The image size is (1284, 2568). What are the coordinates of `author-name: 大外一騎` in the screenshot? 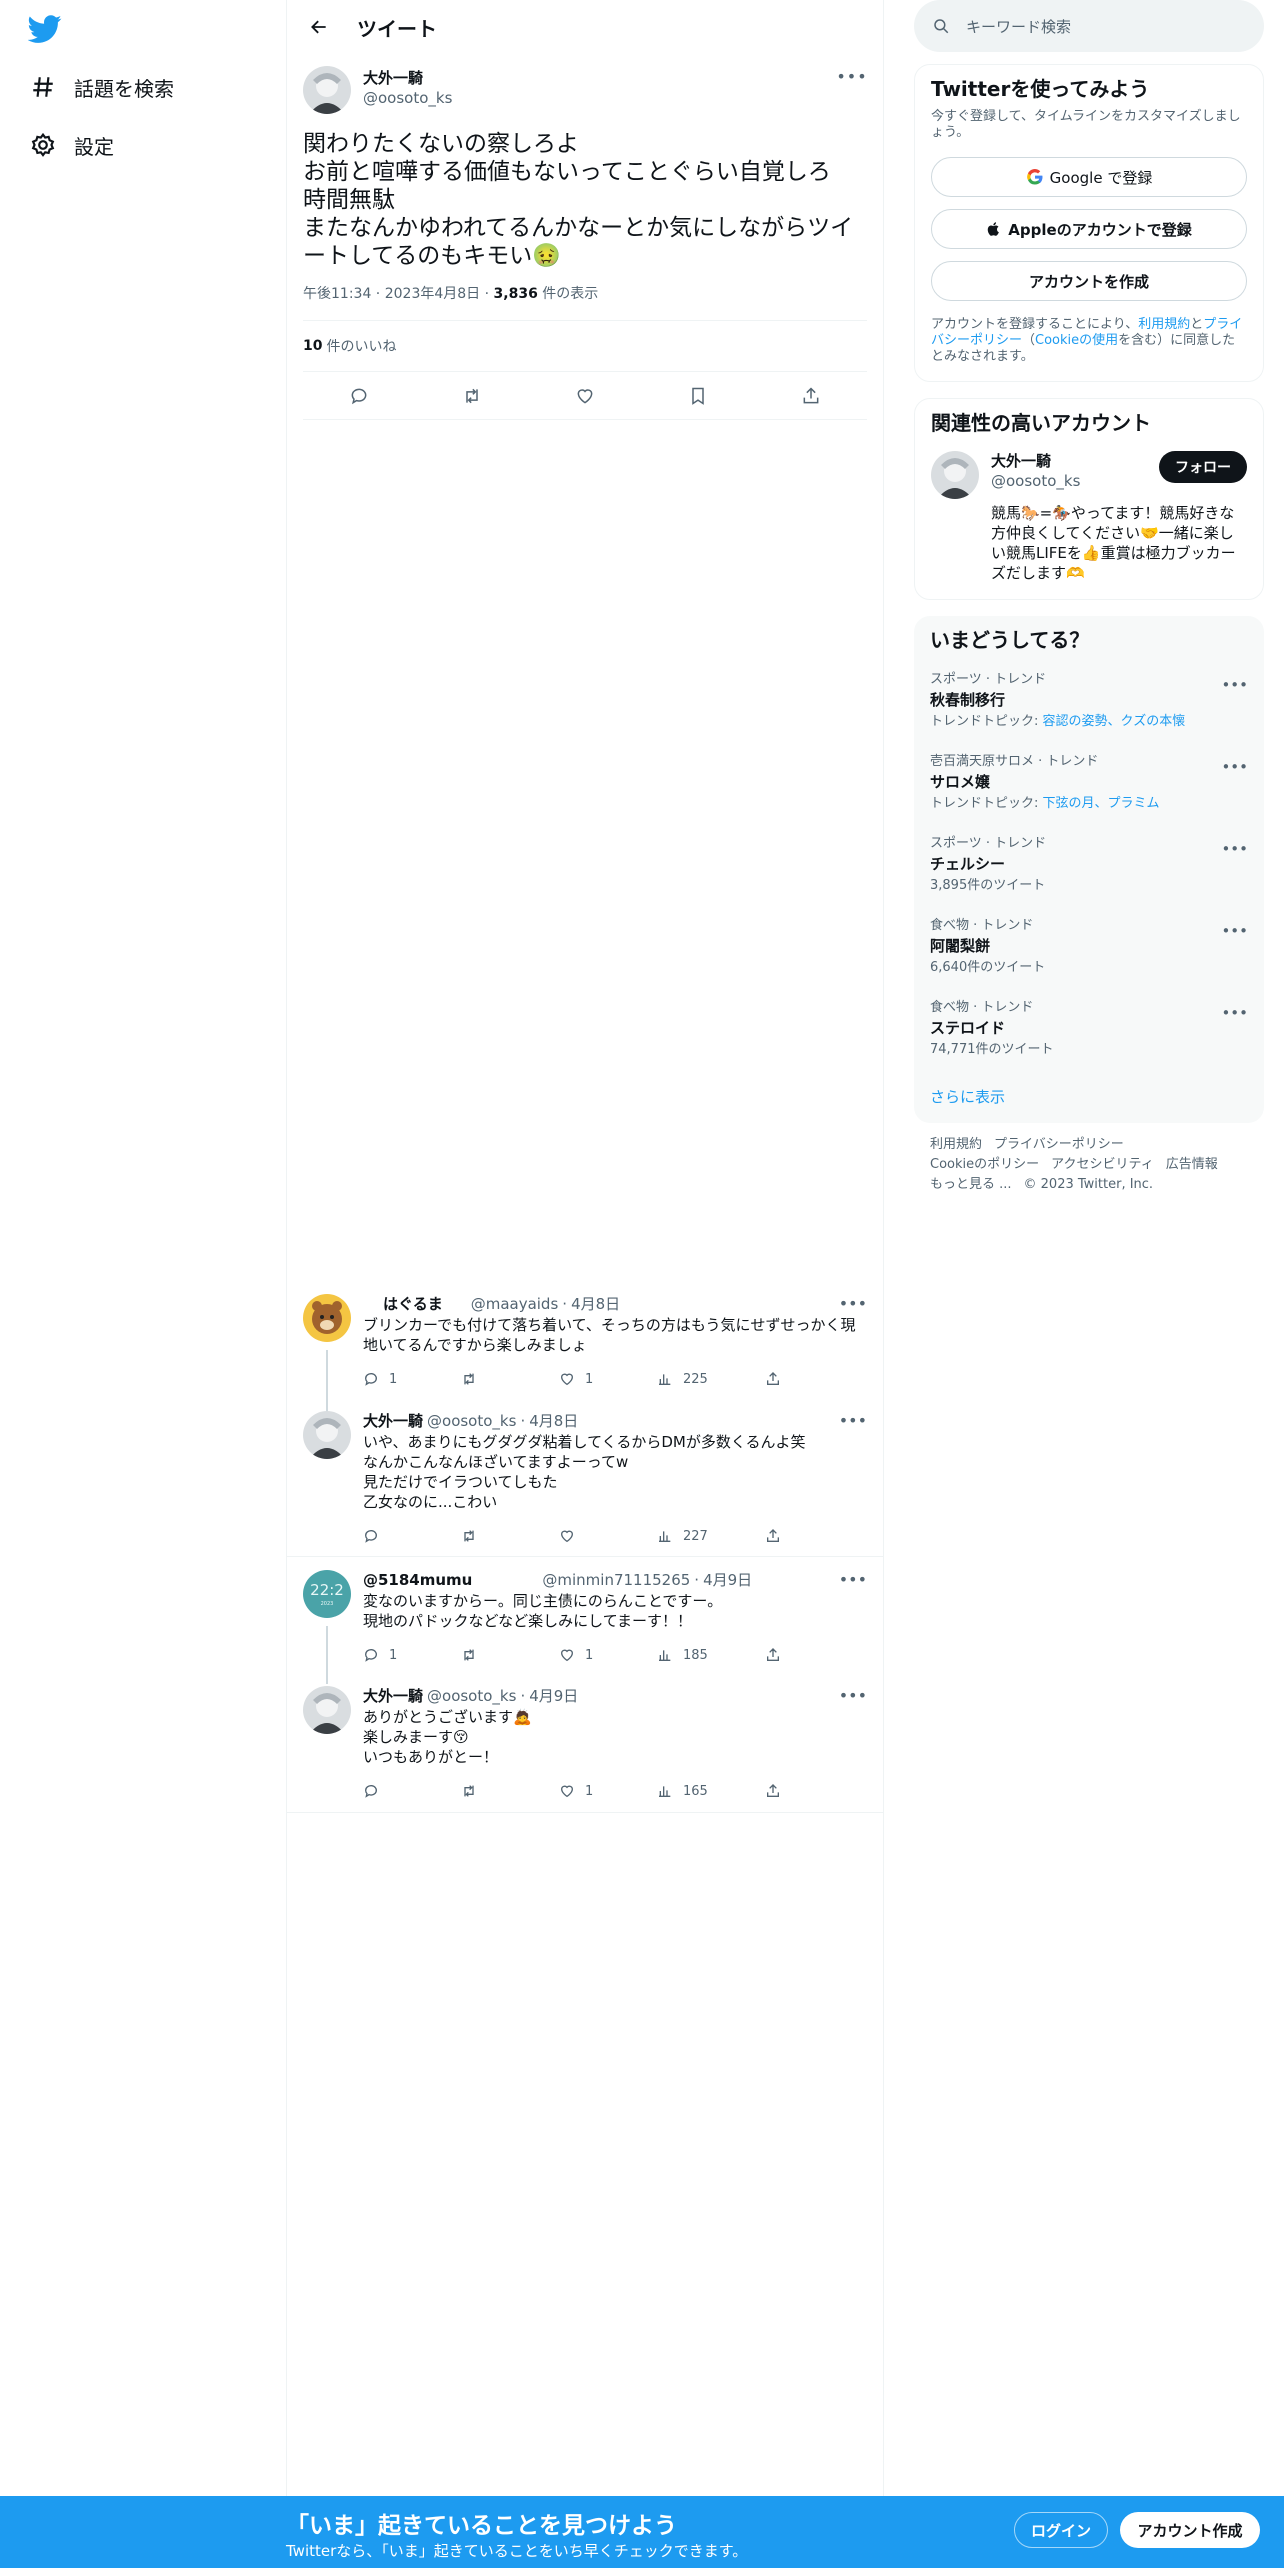 It's located at (407, 78).